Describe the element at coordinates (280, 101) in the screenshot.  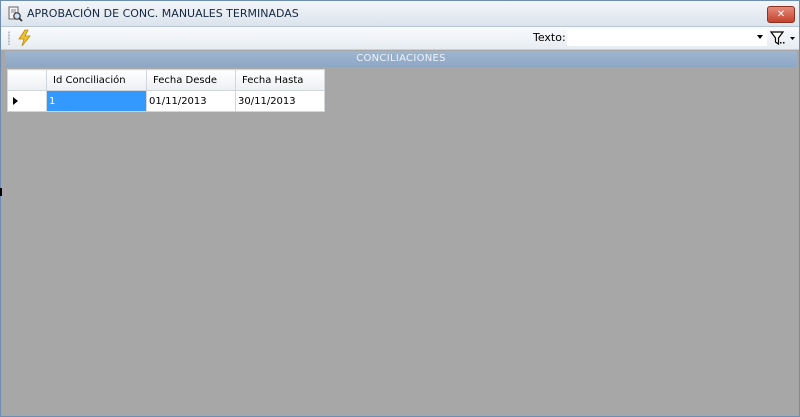
I see `cell-fecha-hasta: 30/11/2013` at that location.